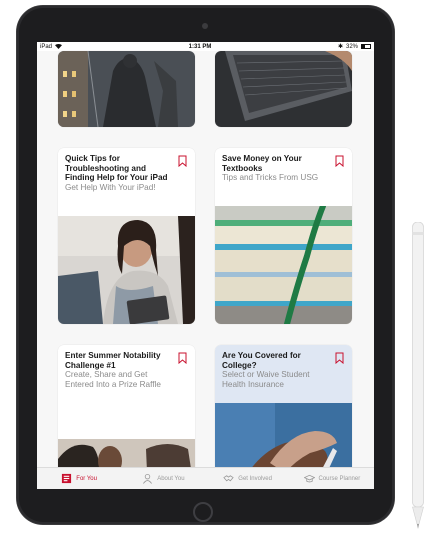 The image size is (436, 533). Describe the element at coordinates (110, 187) in the screenshot. I see `card-subtitle: Get Help With Your iPad!` at that location.